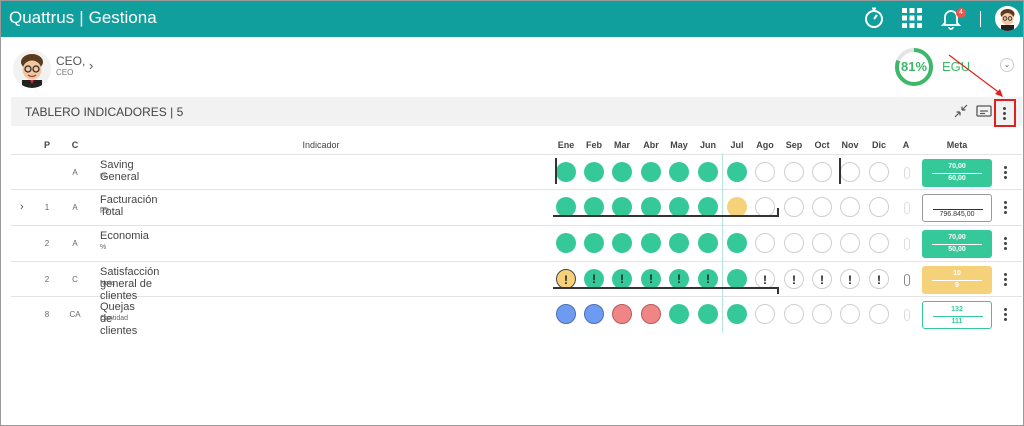 This screenshot has width=1024, height=426. I want to click on col-header-month: Ene, so click(566, 145).